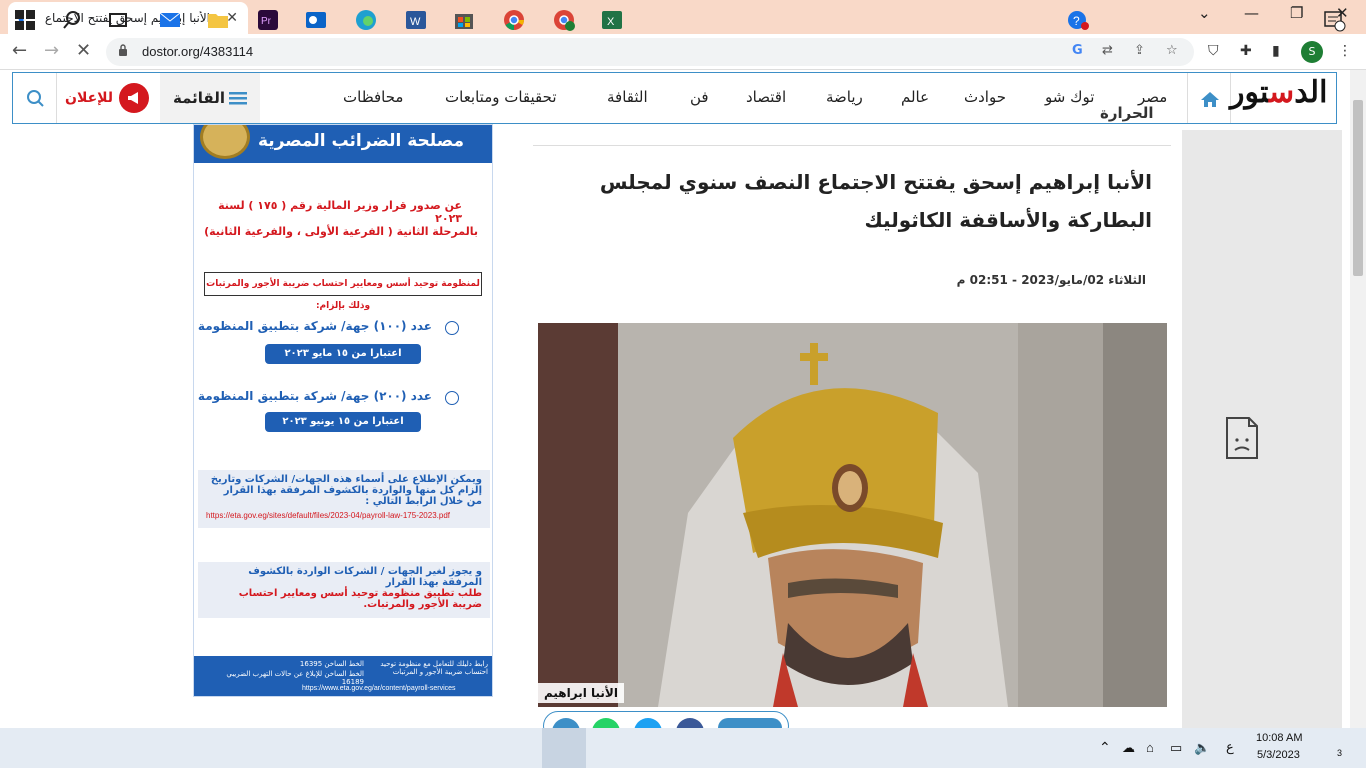  What do you see at coordinates (218, 20) in the screenshot?
I see `file-explorer-icon` at bounding box center [218, 20].